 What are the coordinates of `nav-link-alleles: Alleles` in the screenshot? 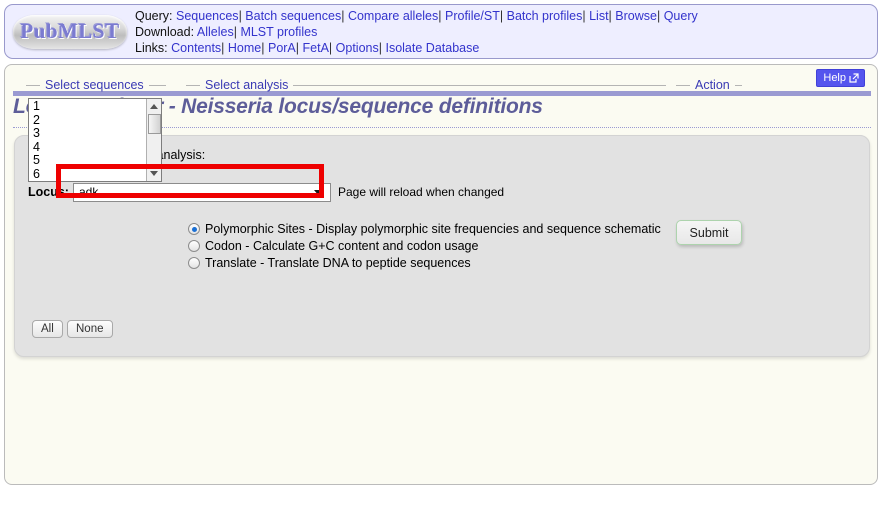 It's located at (215, 32).